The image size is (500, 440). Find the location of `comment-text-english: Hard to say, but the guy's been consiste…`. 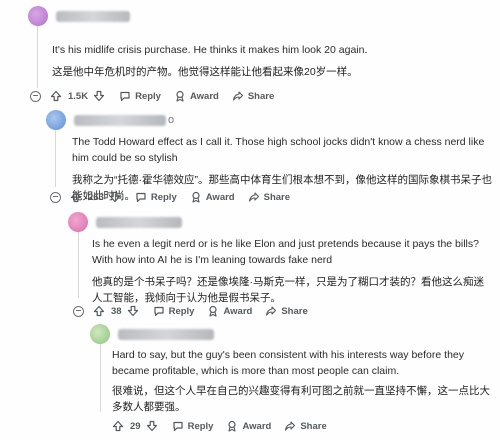

comment-text-english: Hard to say, but the guy's been consiste… is located at coordinates (288, 363).